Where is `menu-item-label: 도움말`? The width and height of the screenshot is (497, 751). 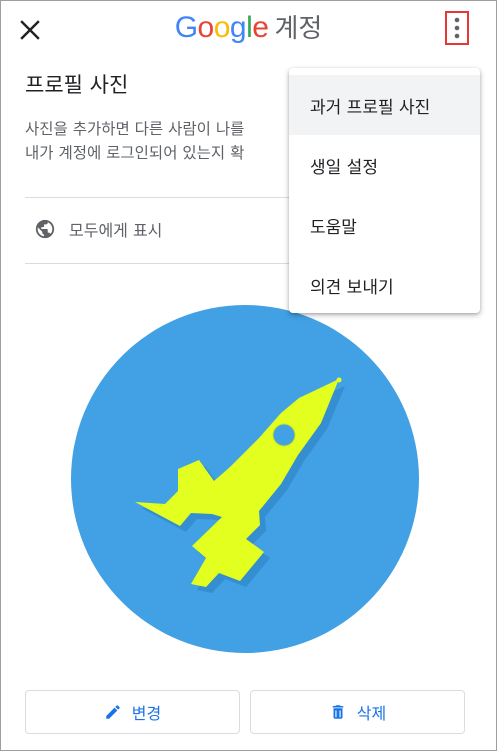
menu-item-label: 도움말 is located at coordinates (333, 227).